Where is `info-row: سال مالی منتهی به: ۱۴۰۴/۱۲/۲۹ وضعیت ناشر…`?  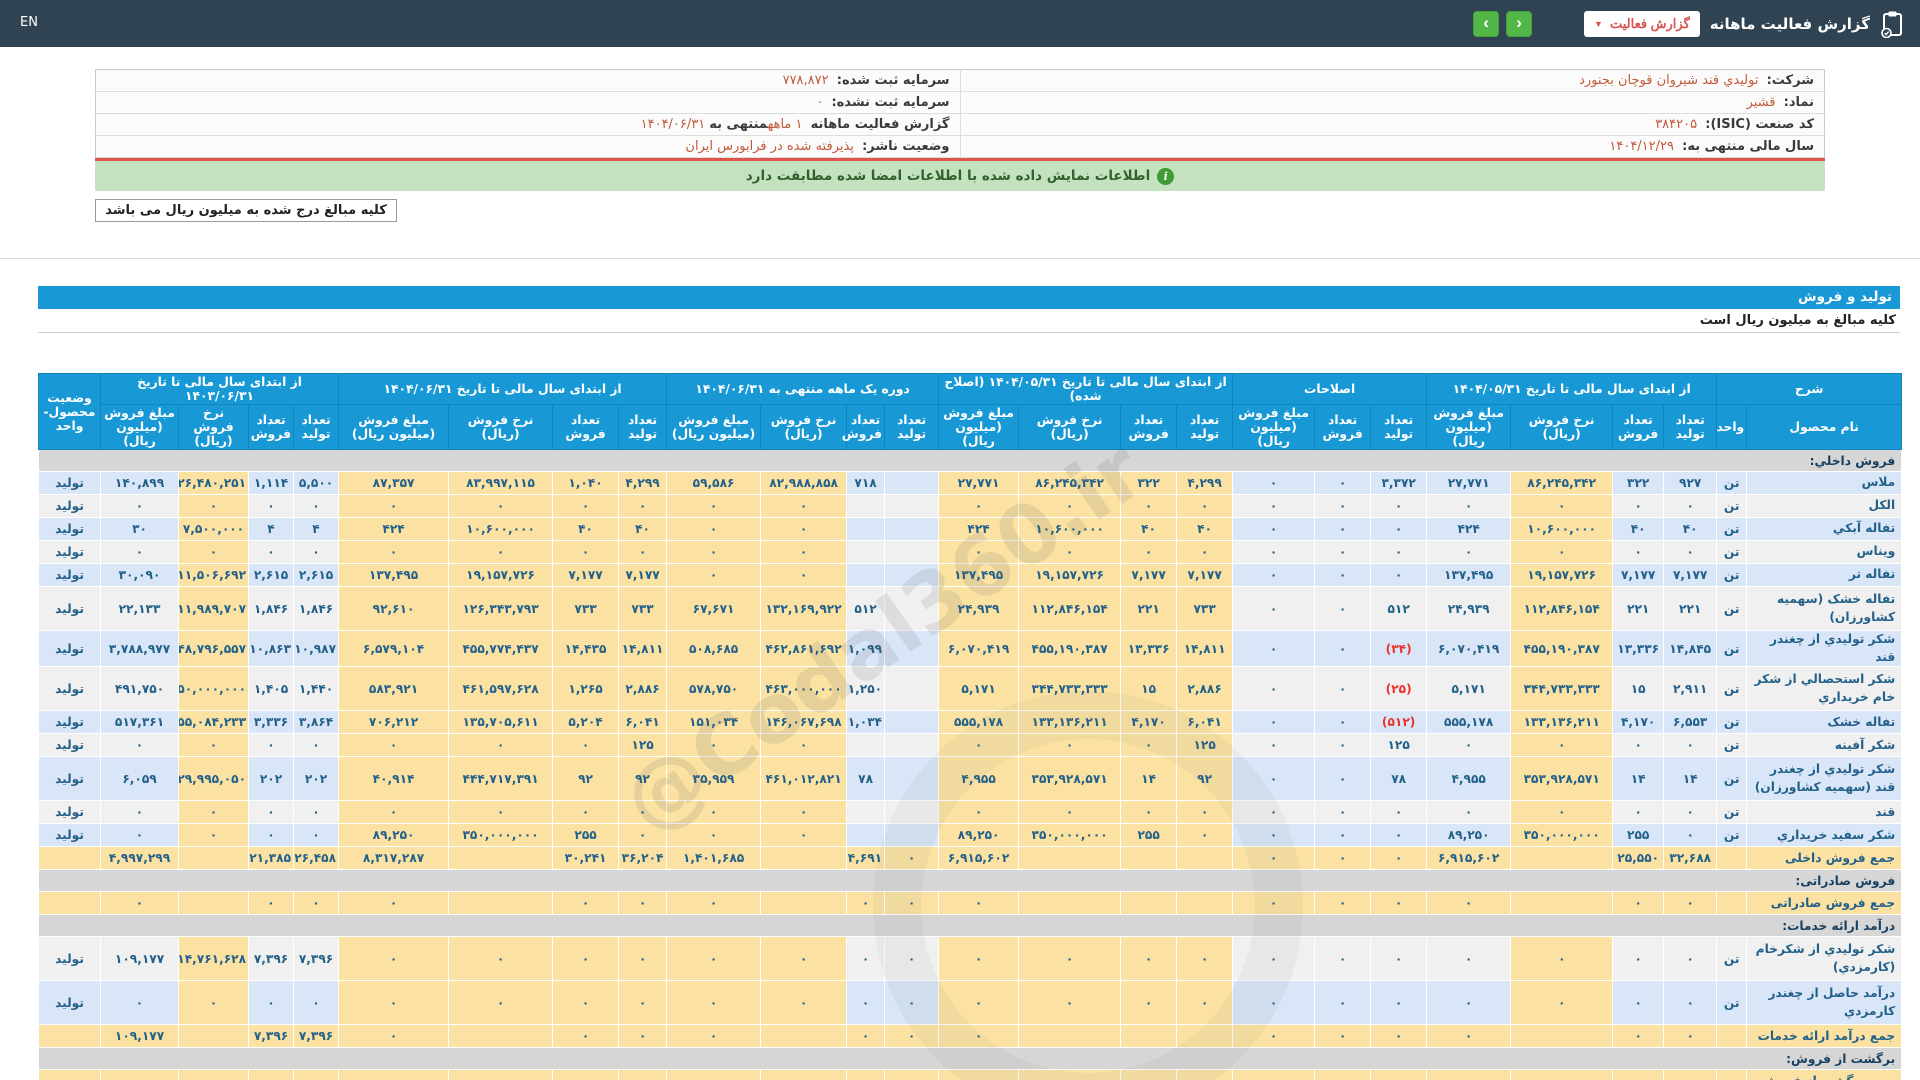
info-row: سال مالی منتهی به: ۱۴۰۴/۱۲/۲۹ وضعیت ناشر… is located at coordinates (960, 146).